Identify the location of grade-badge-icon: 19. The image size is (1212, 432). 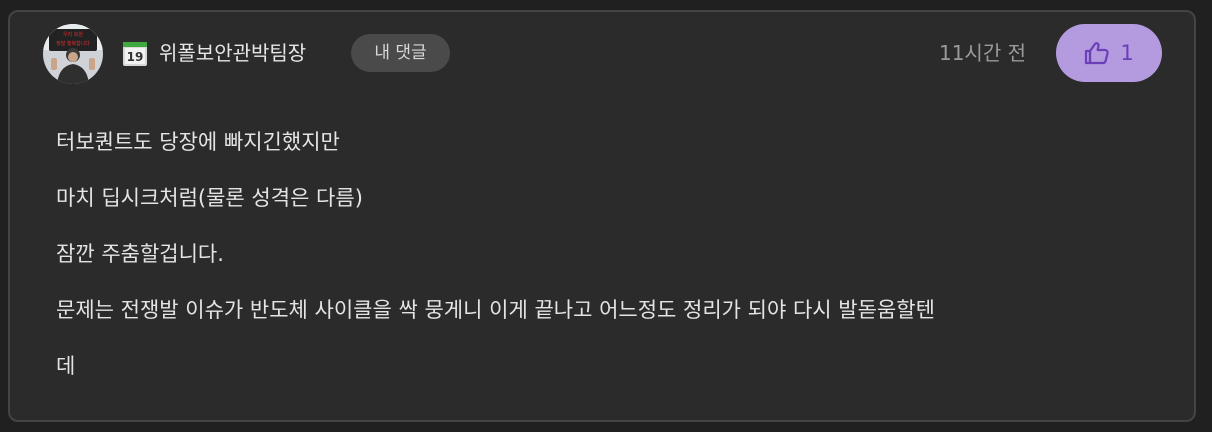
(135, 56).